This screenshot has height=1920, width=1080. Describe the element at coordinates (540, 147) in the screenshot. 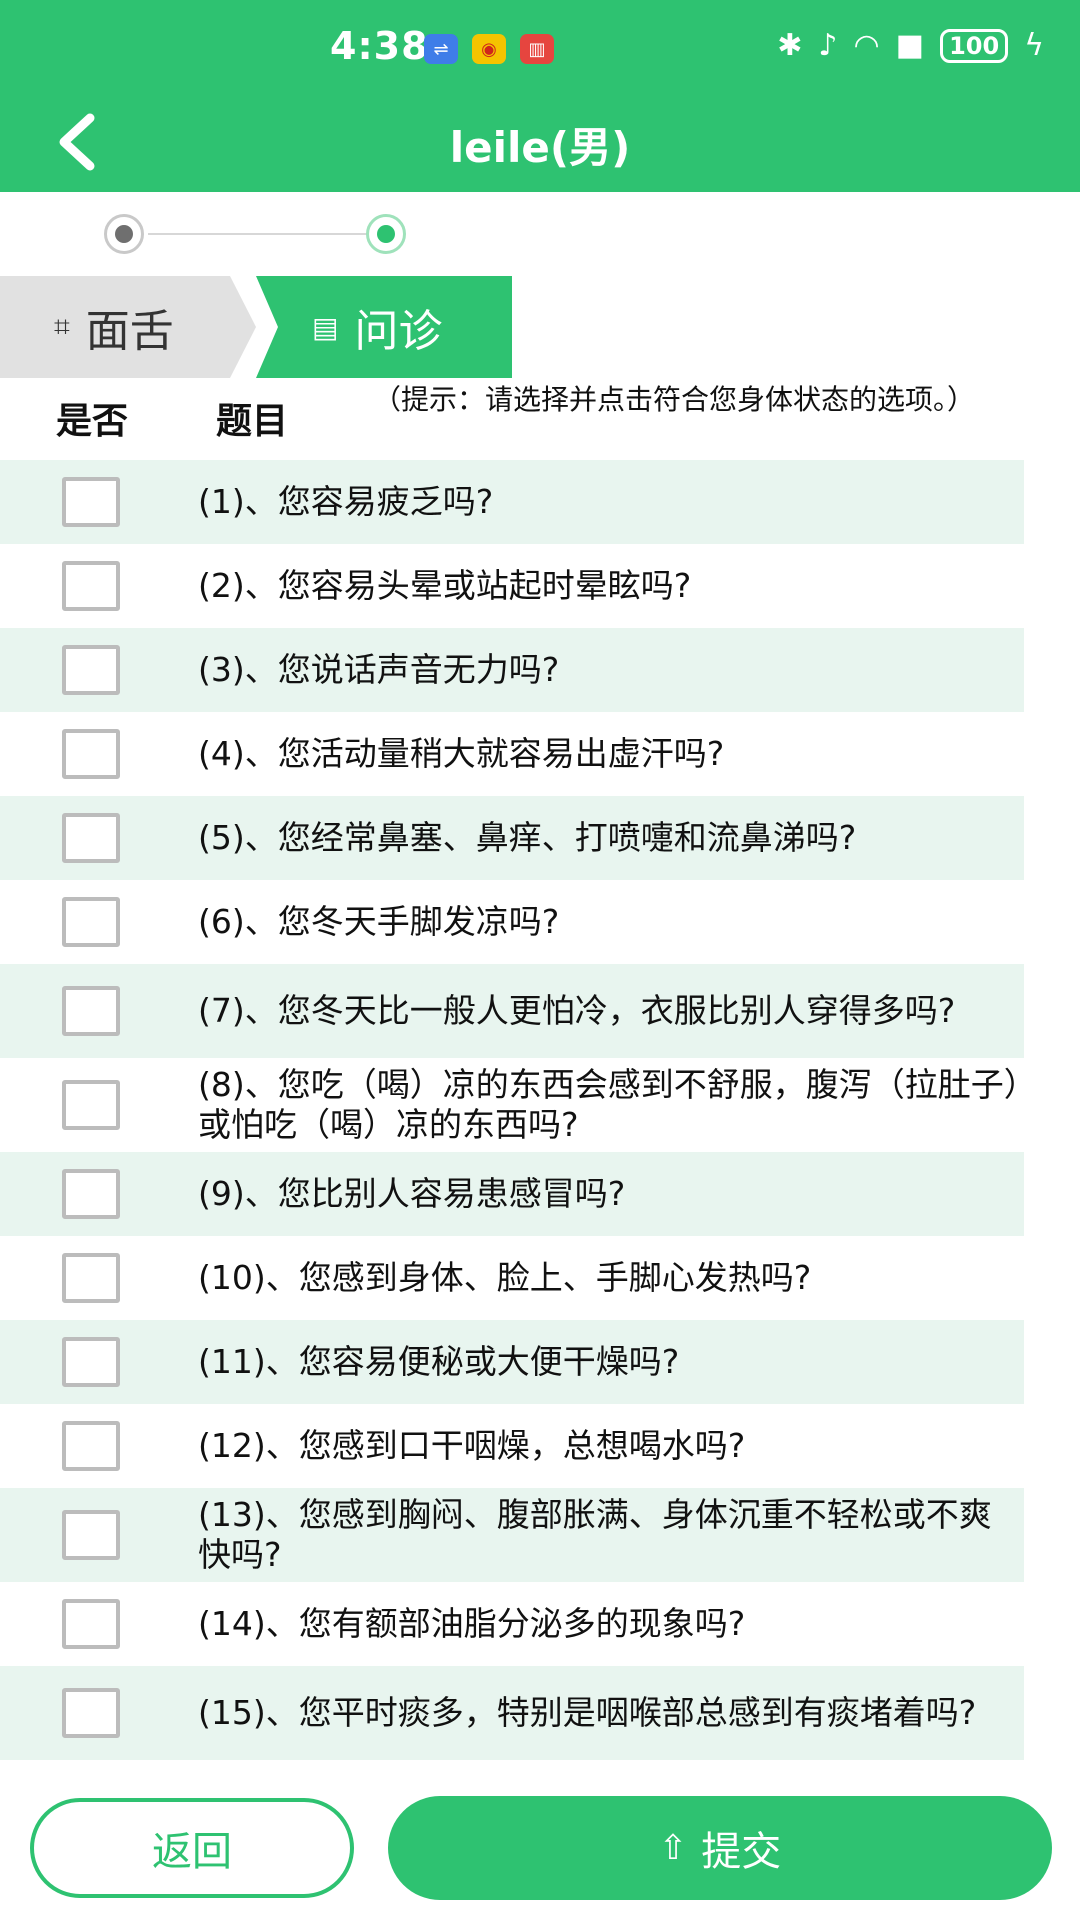

I see `page-title: leile(男)` at that location.